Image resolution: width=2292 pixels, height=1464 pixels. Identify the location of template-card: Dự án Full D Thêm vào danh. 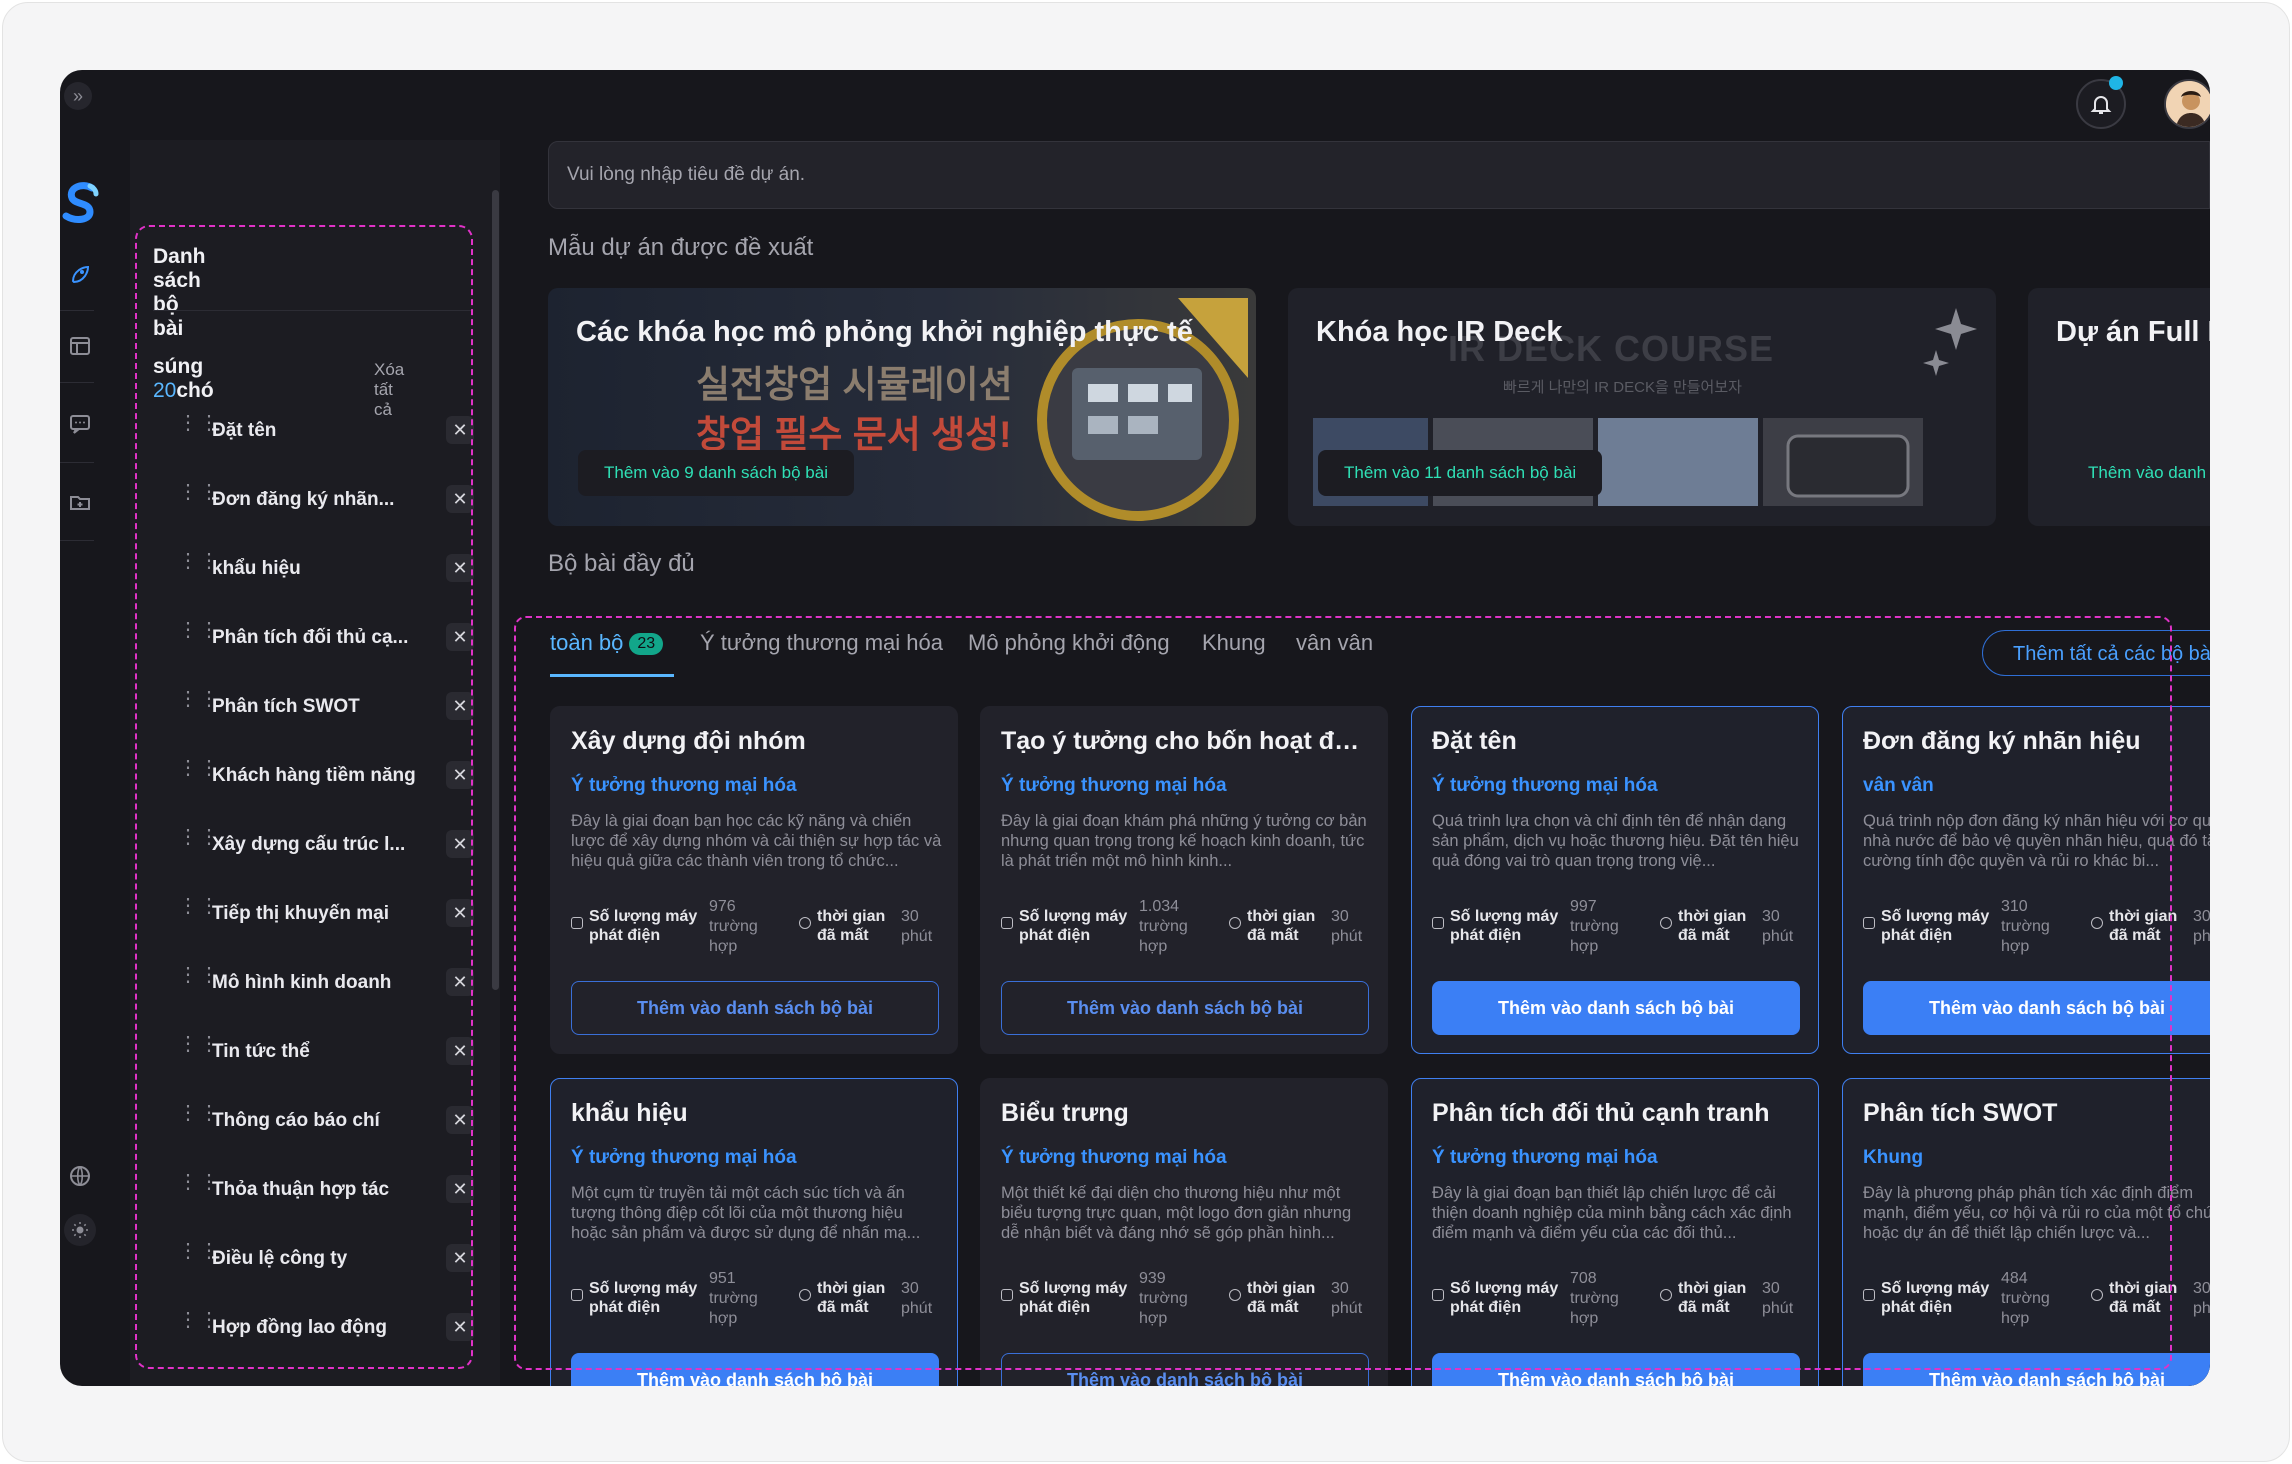
(2119, 407).